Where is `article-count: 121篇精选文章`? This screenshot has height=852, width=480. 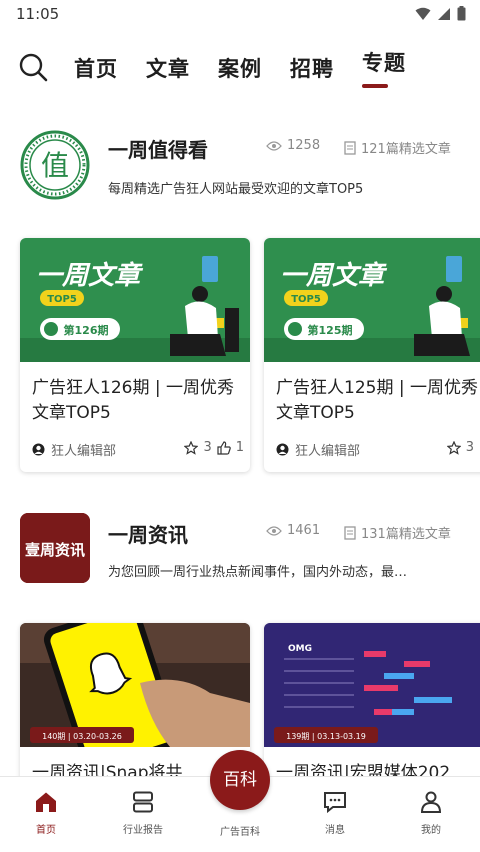 article-count: 121篇精选文章 is located at coordinates (397, 147).